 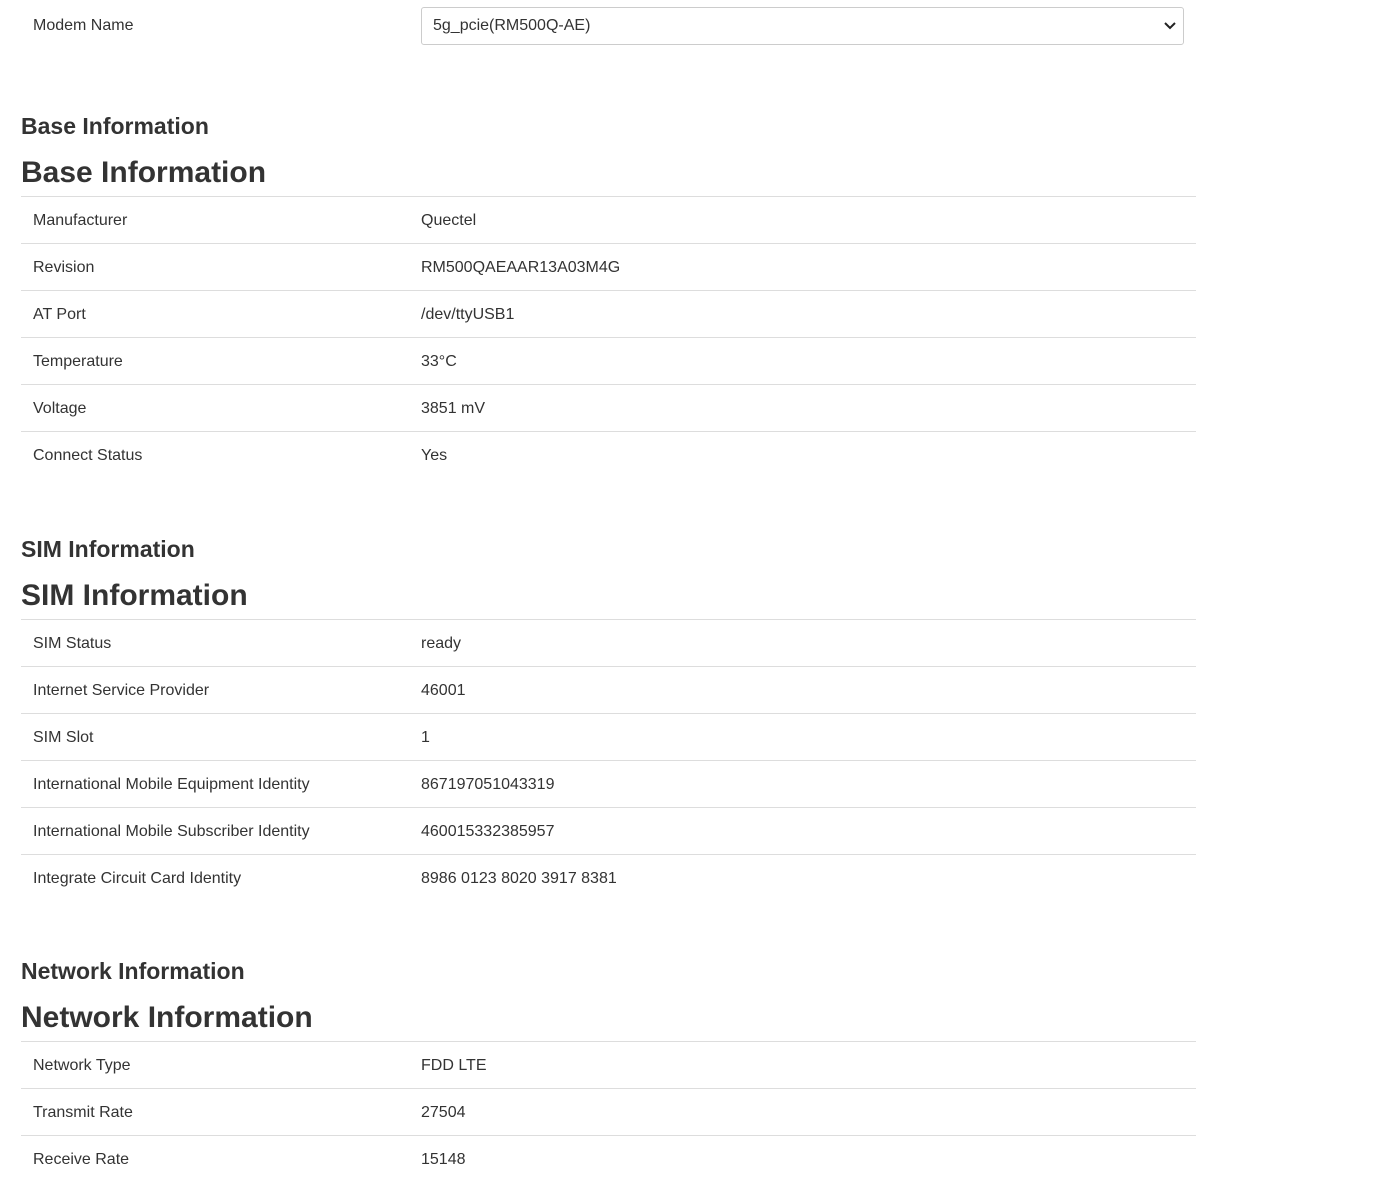 What do you see at coordinates (80, 220) in the screenshot?
I see `row-label: Manufacturer` at bounding box center [80, 220].